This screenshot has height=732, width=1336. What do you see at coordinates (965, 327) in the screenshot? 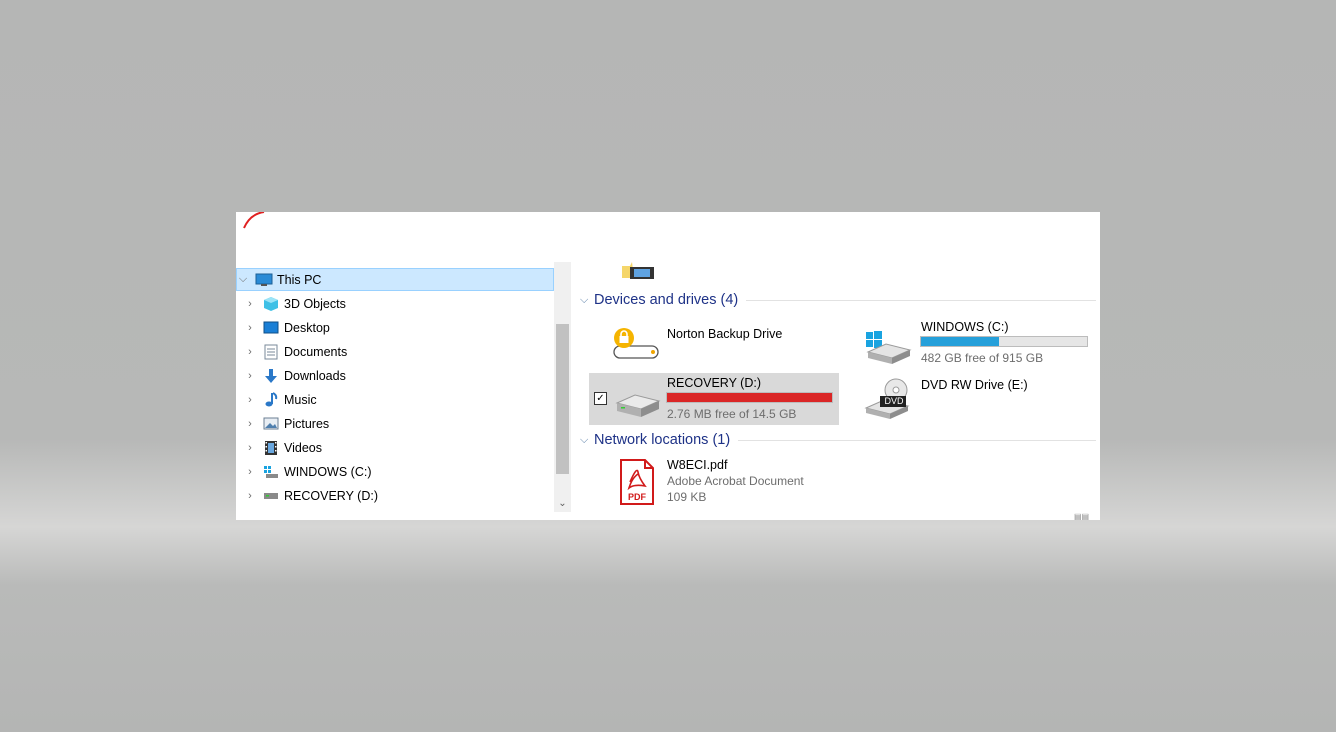
I see `drive-name: WINDOWS (C:)` at bounding box center [965, 327].